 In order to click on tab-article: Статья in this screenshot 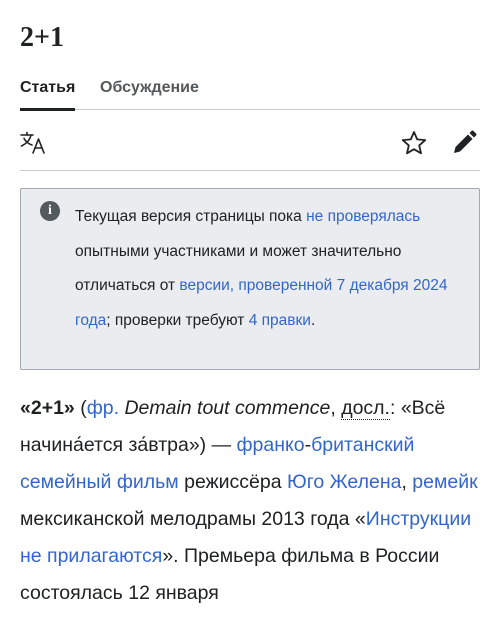, I will do `click(48, 93)`.